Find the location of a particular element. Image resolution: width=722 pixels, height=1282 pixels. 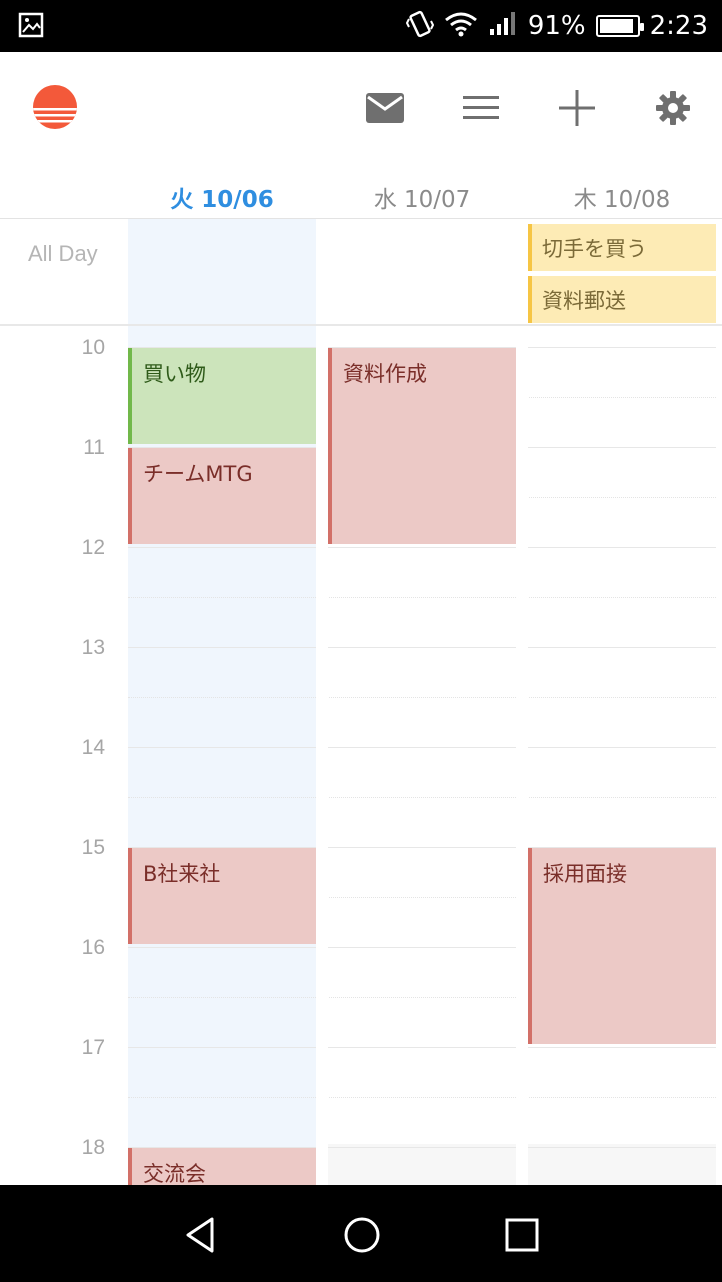

calendar-event: B社来社 is located at coordinates (222, 896).